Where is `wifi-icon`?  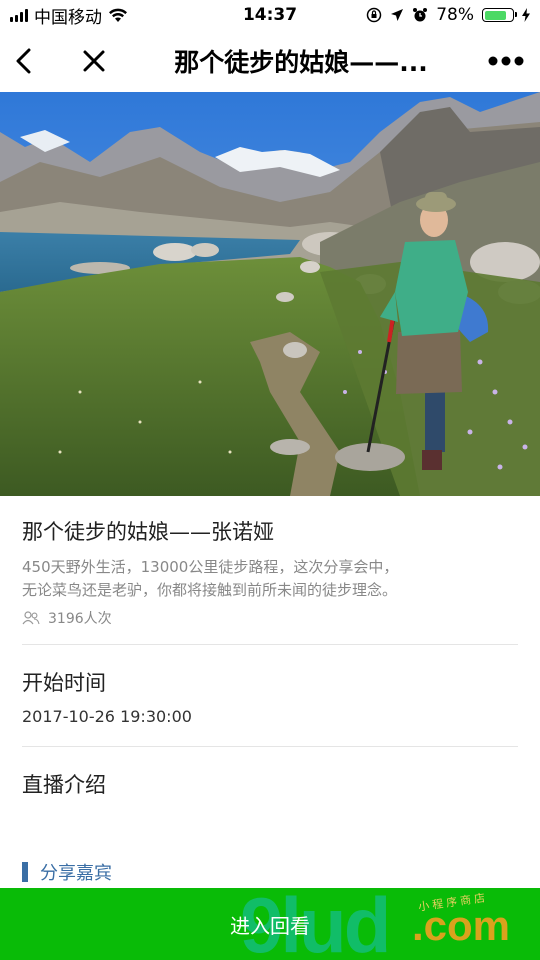
wifi-icon is located at coordinates (118, 15).